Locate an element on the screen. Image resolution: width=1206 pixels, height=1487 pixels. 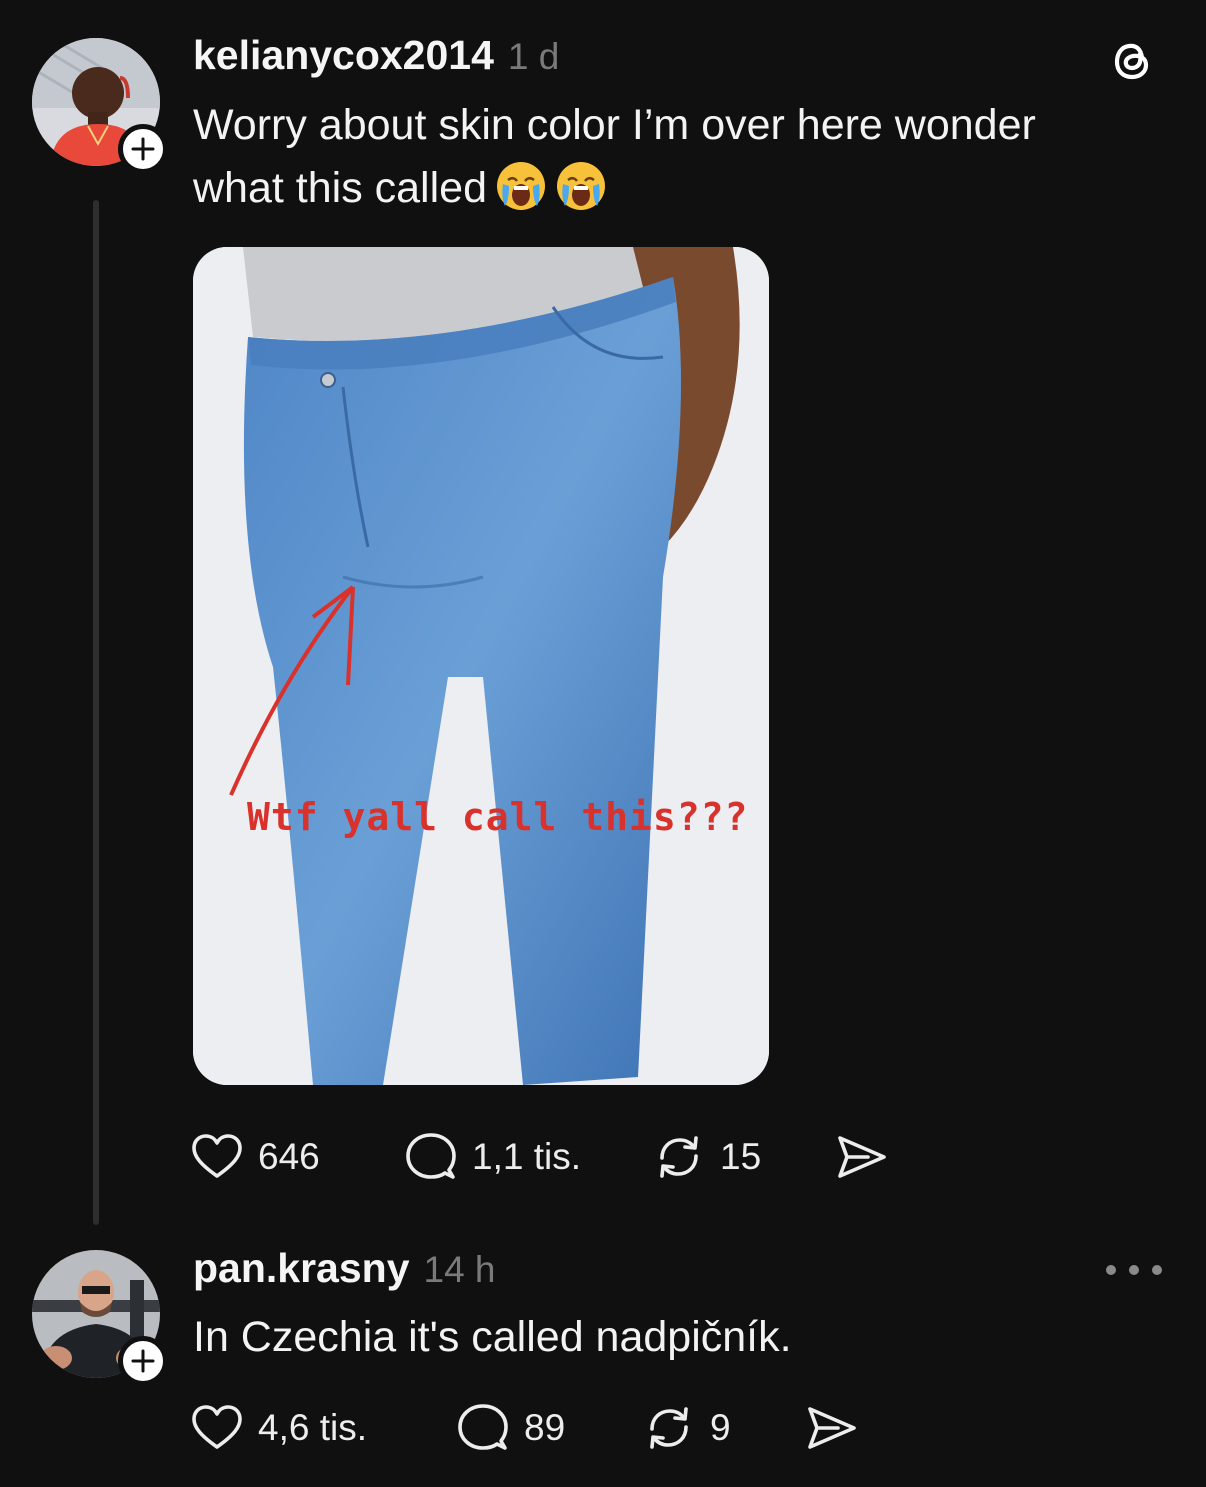
thread-connector-line is located at coordinates (96, 712).